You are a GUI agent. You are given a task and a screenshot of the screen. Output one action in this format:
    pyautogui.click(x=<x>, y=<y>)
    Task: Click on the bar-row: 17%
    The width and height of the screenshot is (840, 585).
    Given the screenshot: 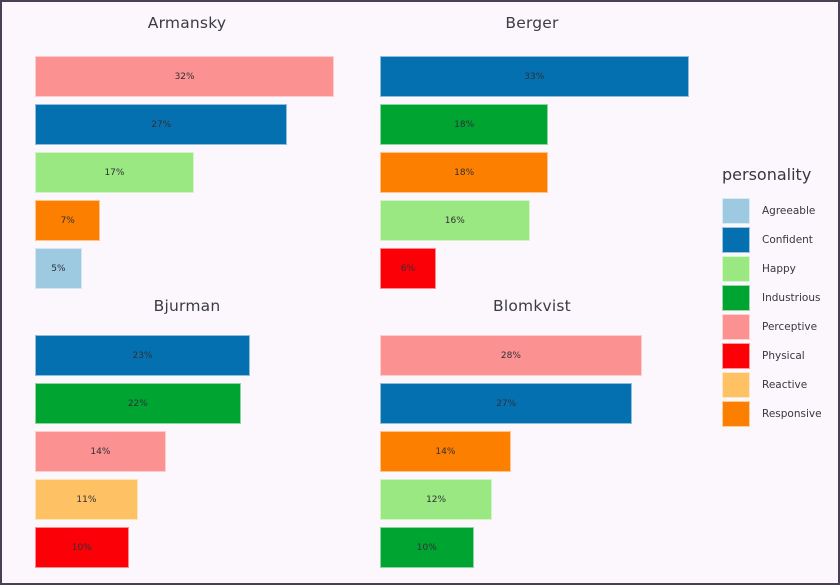 What is the action you would take?
    pyautogui.click(x=187, y=172)
    